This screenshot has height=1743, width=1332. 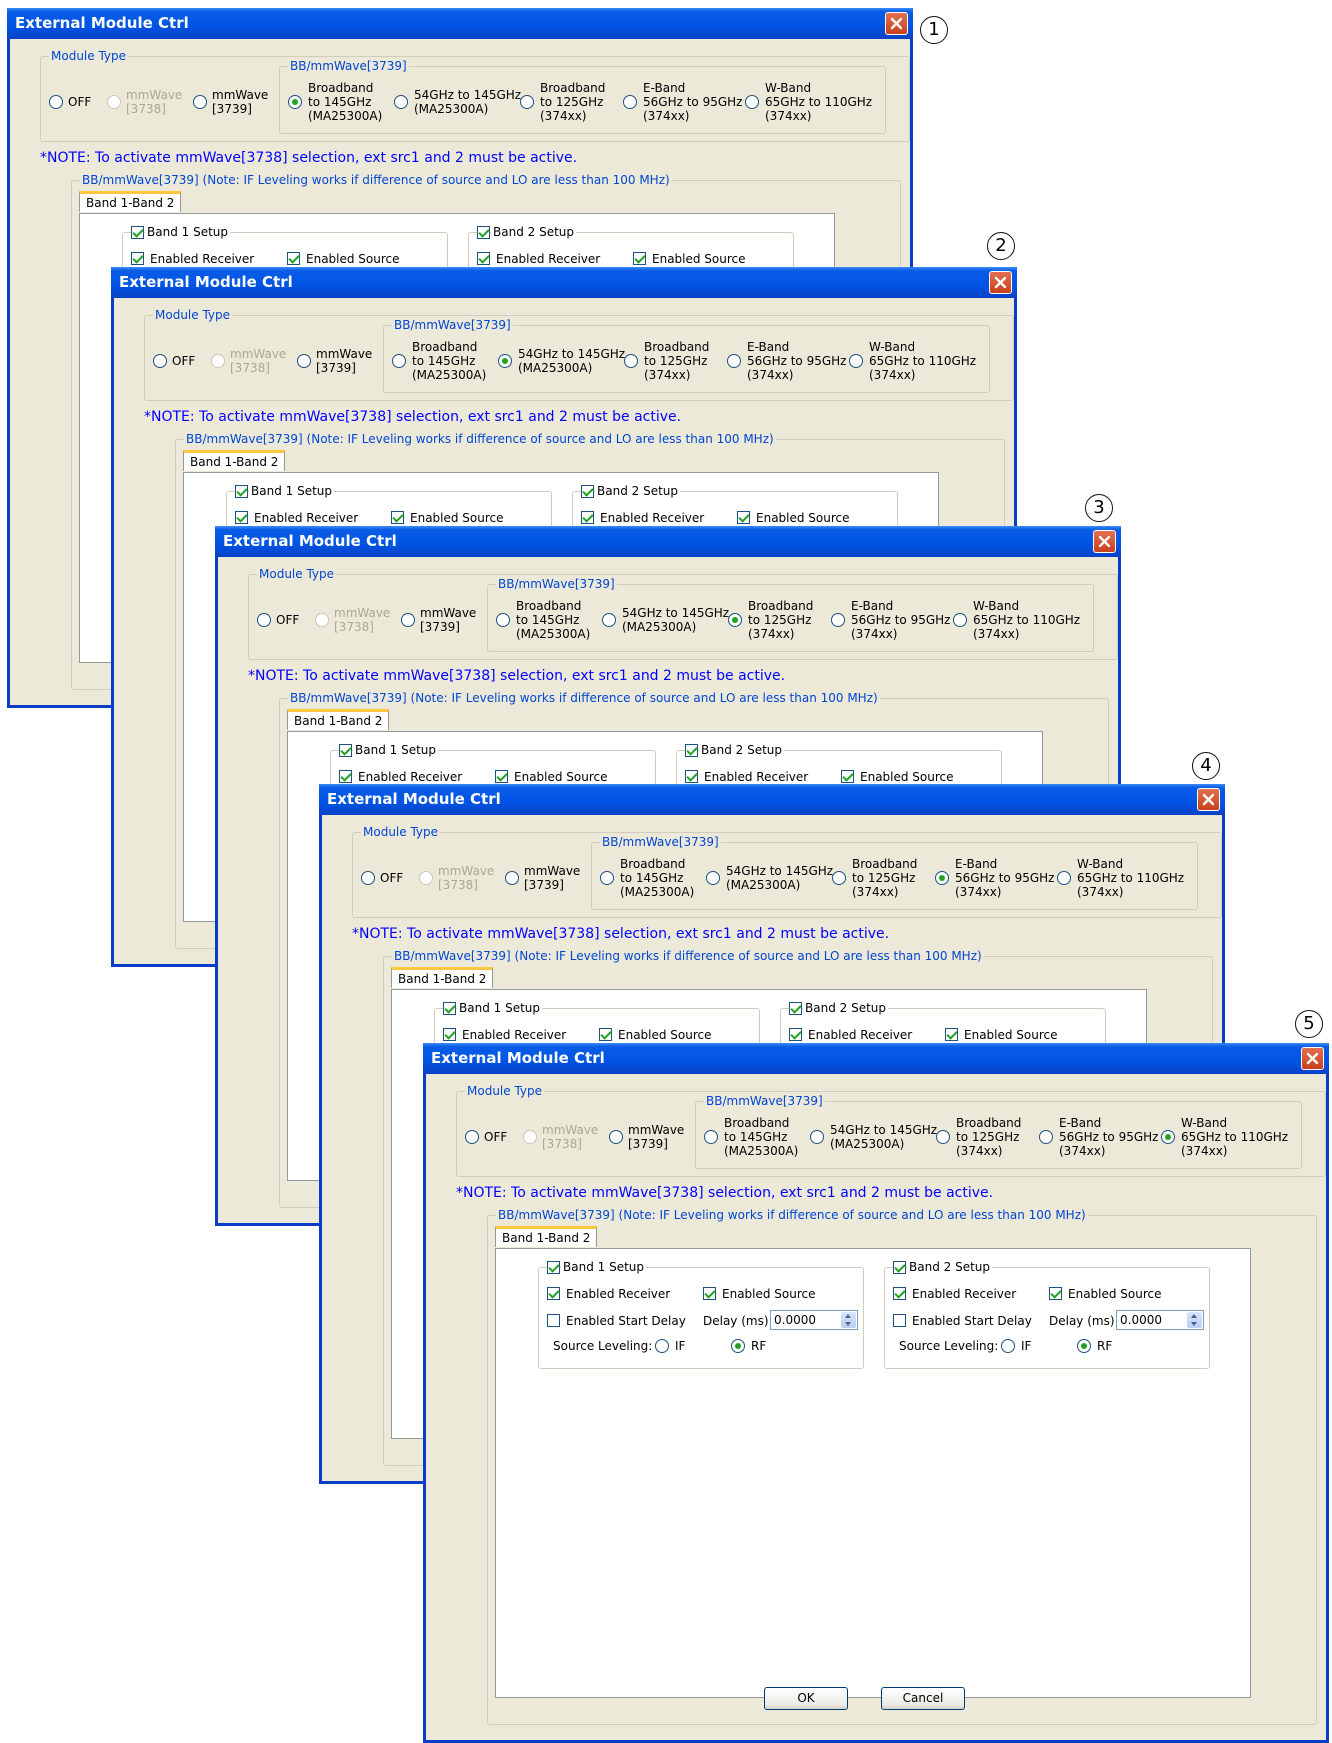 I want to click on band1-enabled-receiver-label: Enabled Receiver, so click(x=514, y=1035).